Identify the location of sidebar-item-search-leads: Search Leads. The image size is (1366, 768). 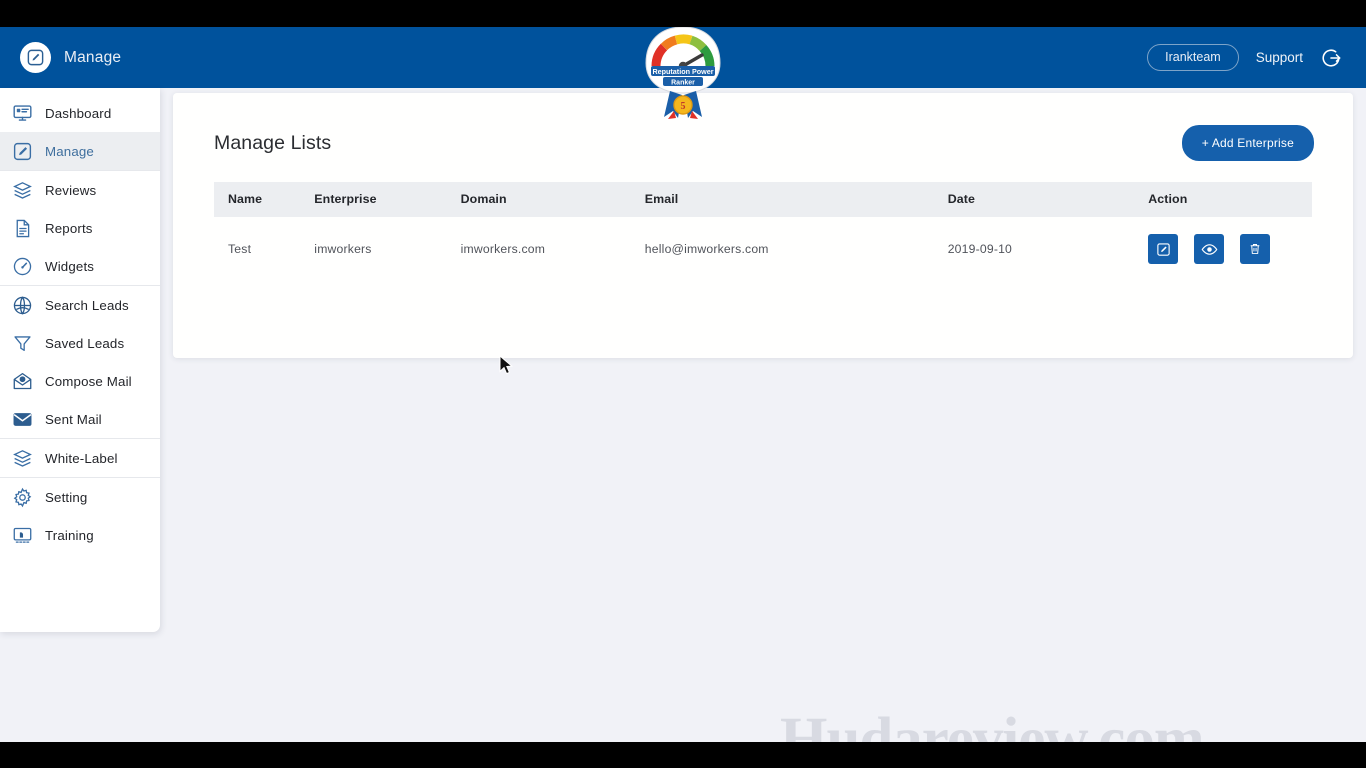
(80, 305).